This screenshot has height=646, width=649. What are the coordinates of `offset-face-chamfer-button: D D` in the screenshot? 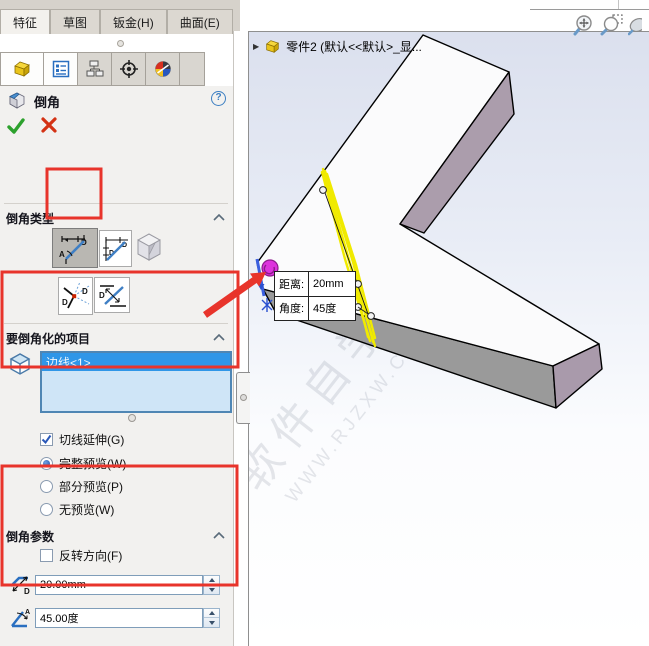 It's located at (75, 296).